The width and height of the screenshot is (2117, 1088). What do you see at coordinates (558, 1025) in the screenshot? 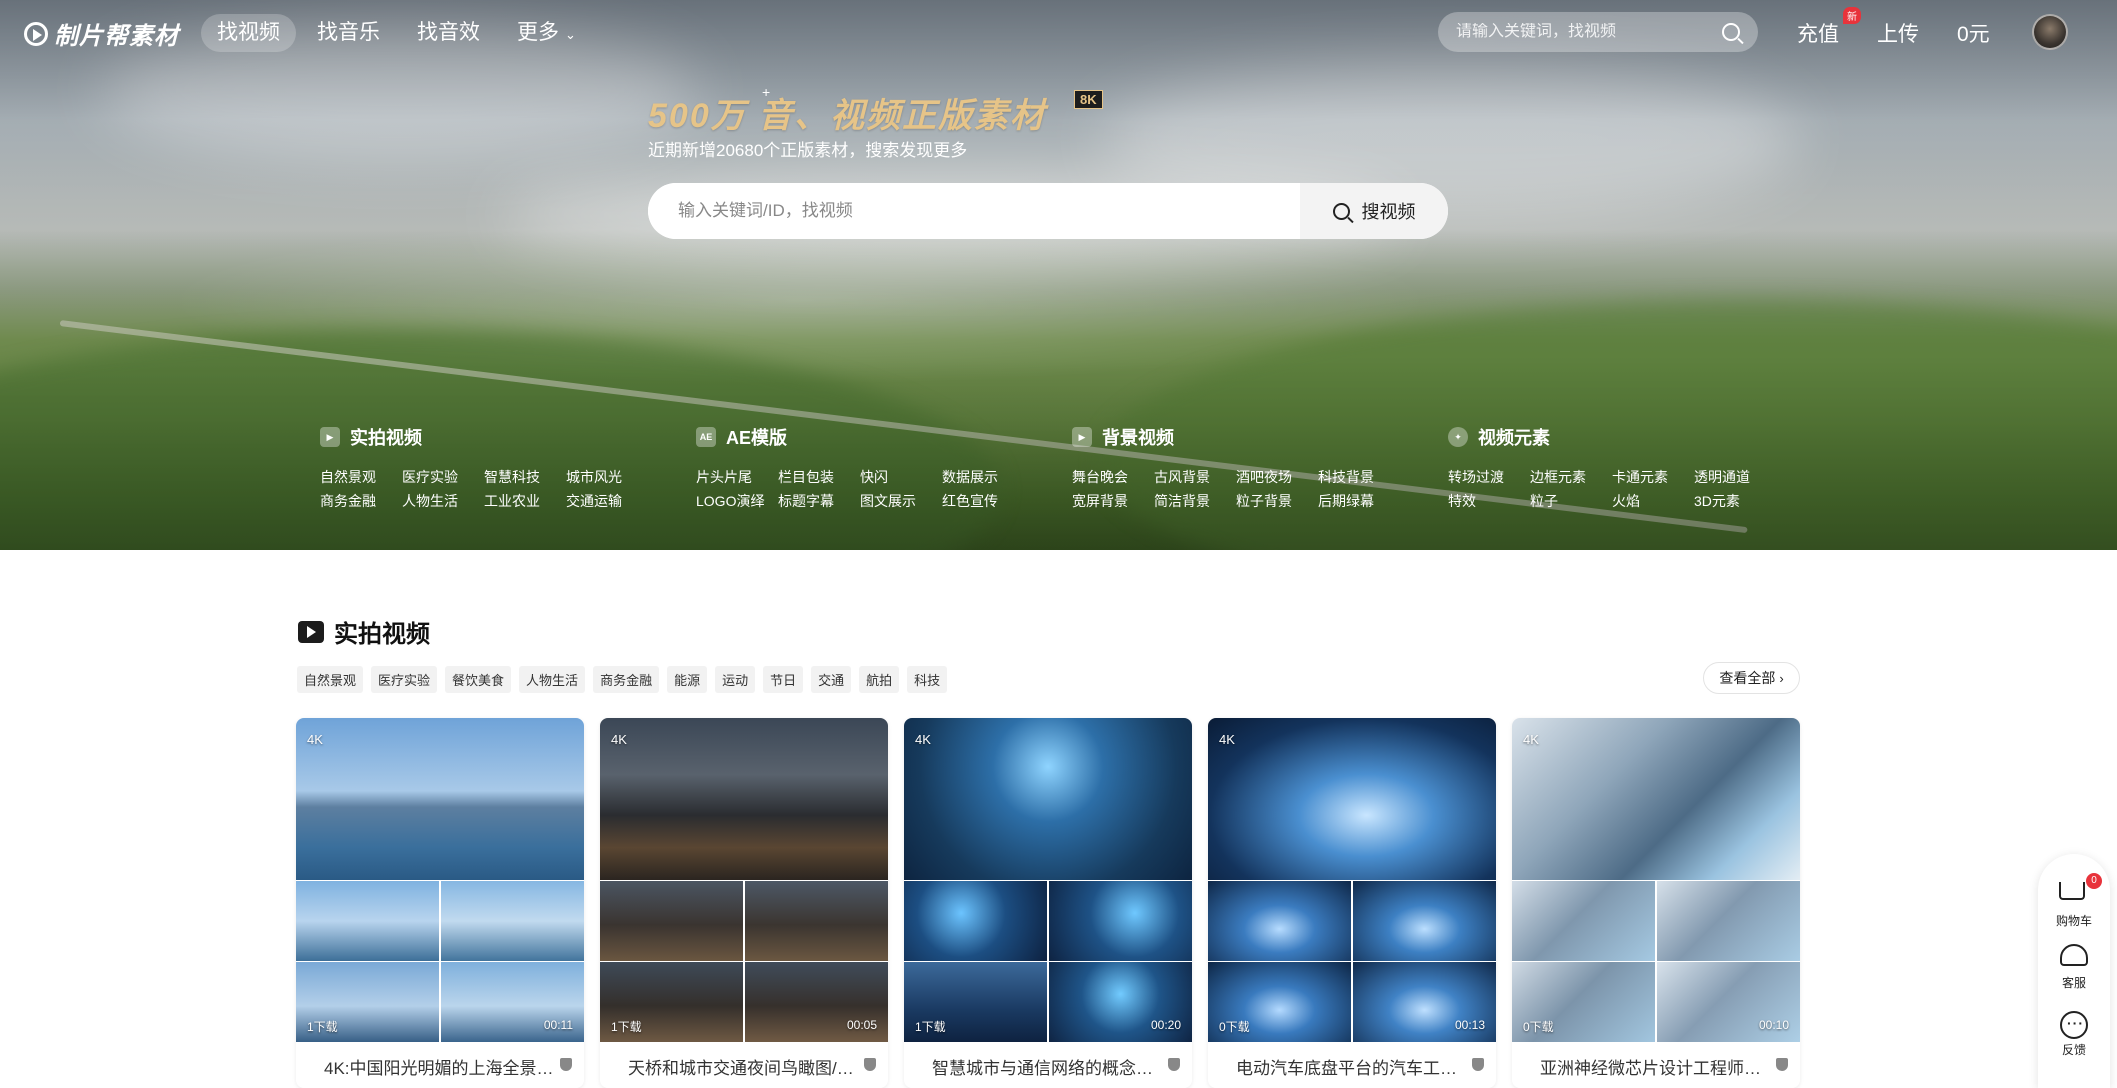
I see `video-duration: 00:11` at bounding box center [558, 1025].